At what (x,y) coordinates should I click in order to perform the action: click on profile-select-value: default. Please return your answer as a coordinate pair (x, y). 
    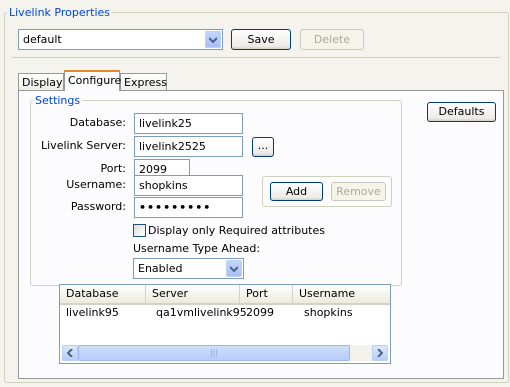
    Looking at the image, I should click on (42, 39).